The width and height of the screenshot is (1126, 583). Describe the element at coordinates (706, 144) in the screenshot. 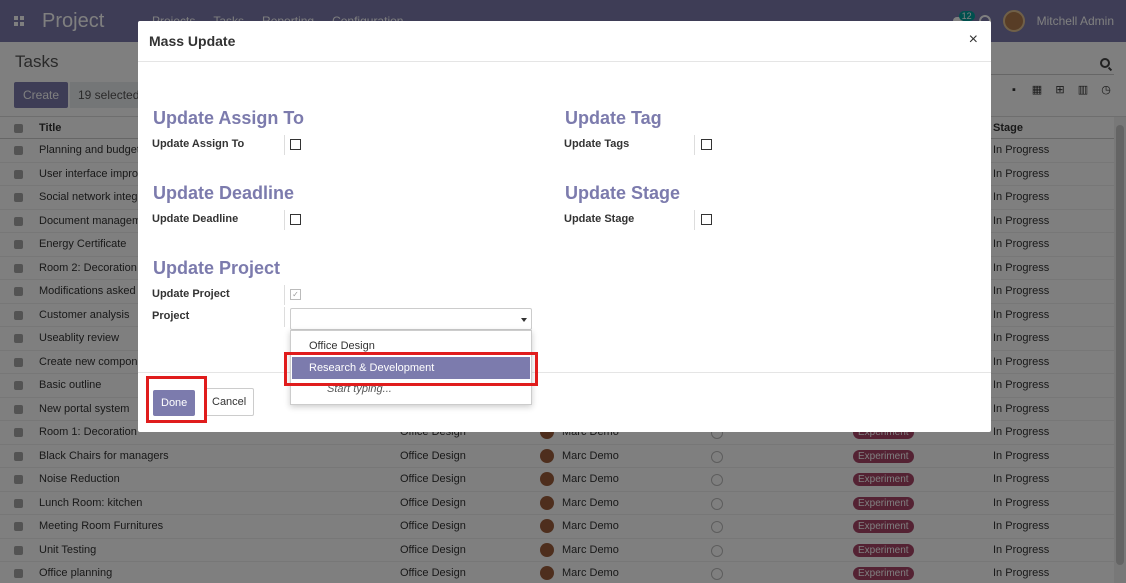

I see `update-tags-checkbox` at that location.